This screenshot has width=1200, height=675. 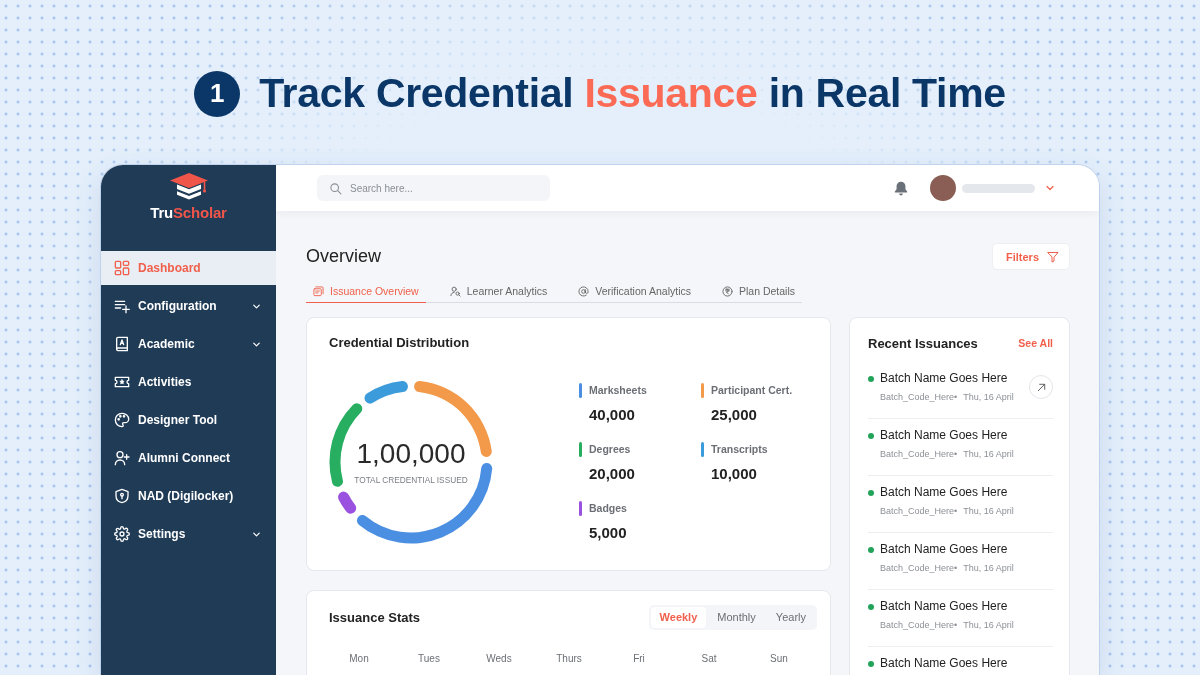 What do you see at coordinates (923, 343) in the screenshot?
I see `card-title: Recent Issuances` at bounding box center [923, 343].